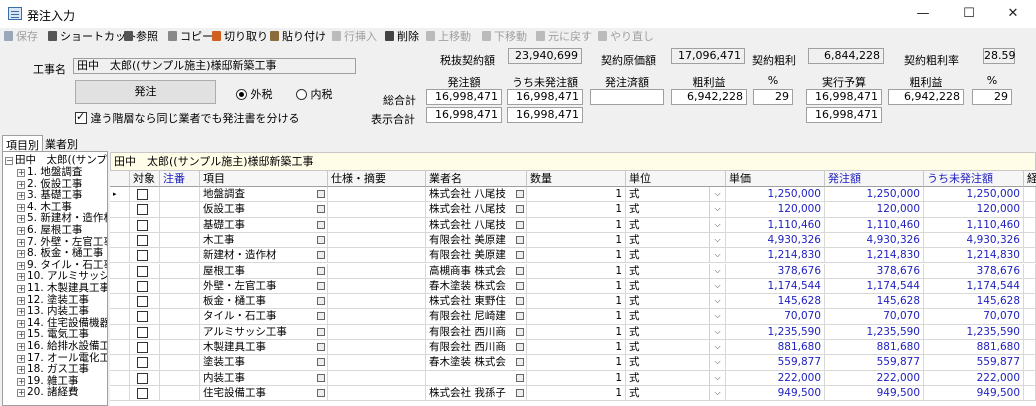  What do you see at coordinates (974, 255) in the screenshot?
I see `unordered-cell: 1,214,830` at bounding box center [974, 255].